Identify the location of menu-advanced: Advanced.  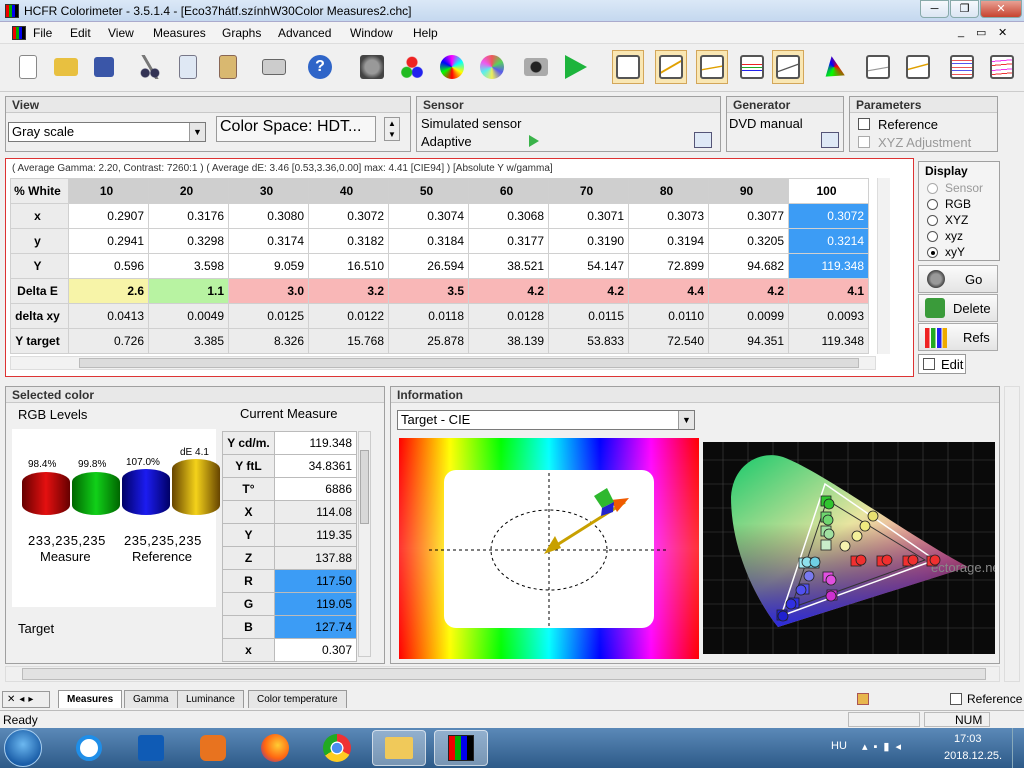
(304, 33).